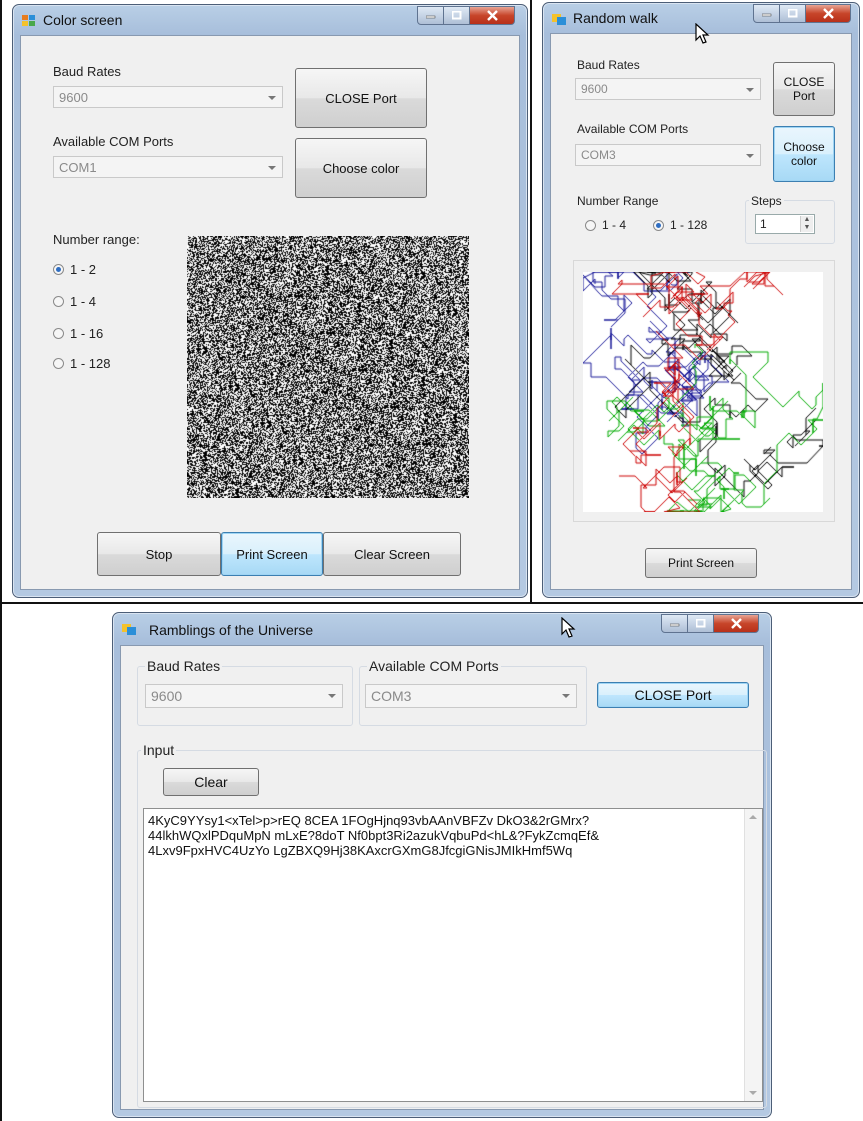 Image resolution: width=863 pixels, height=1121 pixels. I want to click on color-screen-titlebar: Color screen, so click(270, 20).